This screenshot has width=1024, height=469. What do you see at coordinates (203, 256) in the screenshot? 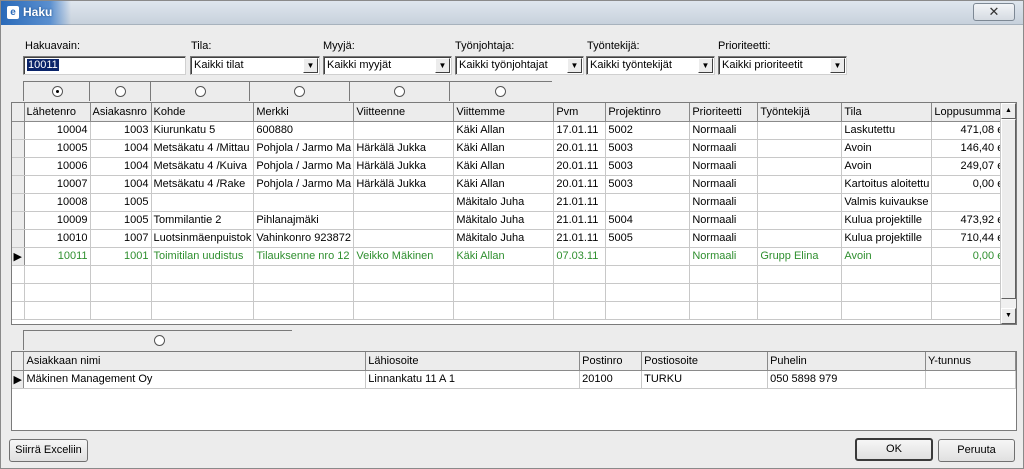
I see `table-cell: Toimitilan uudistus` at bounding box center [203, 256].